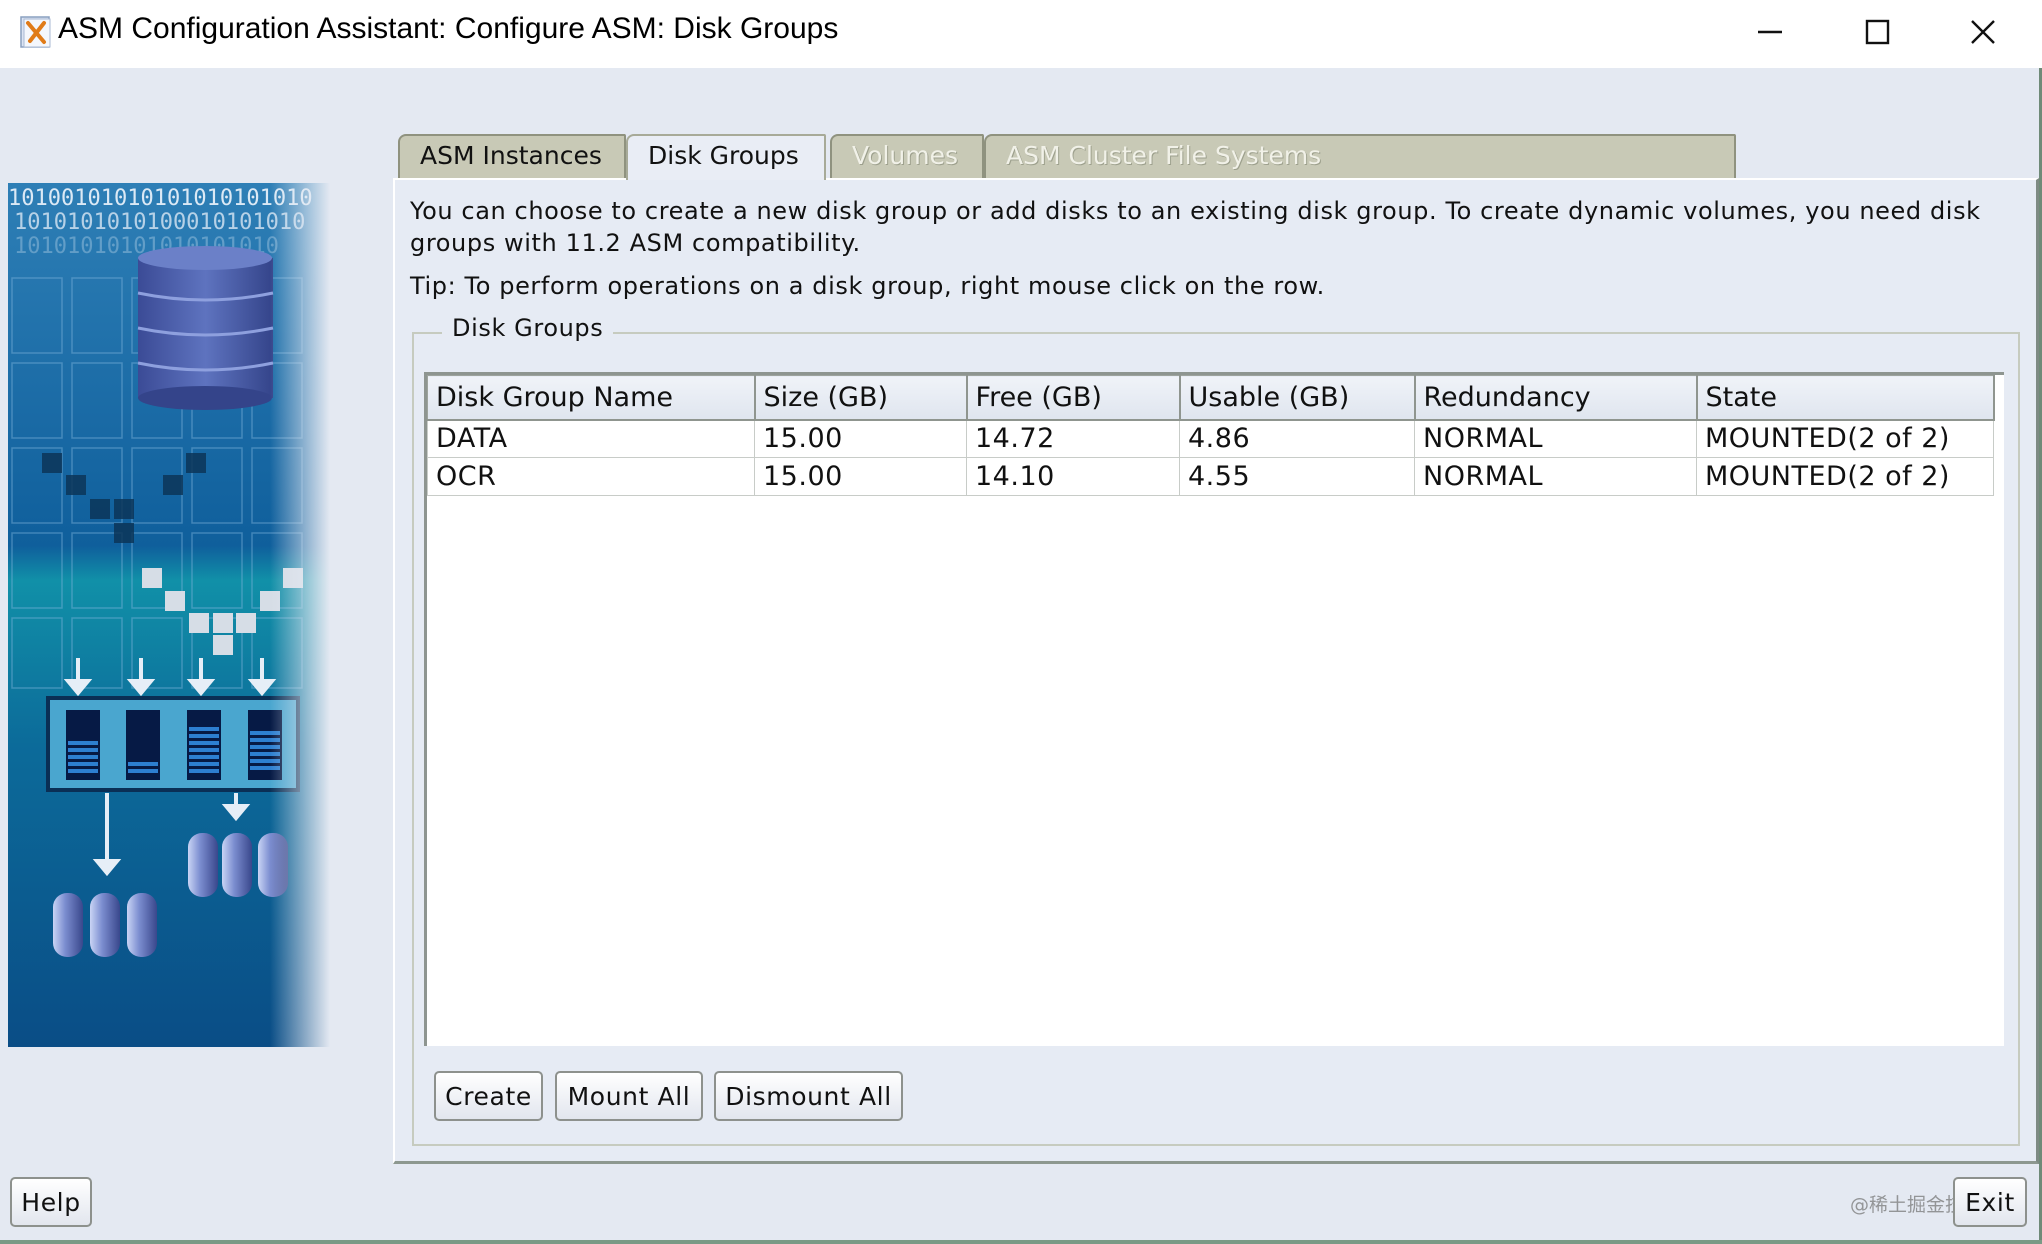 Image resolution: width=2042 pixels, height=1244 pixels. What do you see at coordinates (591, 398) in the screenshot?
I see `column-header-disk-group-name: Disk Group Name` at bounding box center [591, 398].